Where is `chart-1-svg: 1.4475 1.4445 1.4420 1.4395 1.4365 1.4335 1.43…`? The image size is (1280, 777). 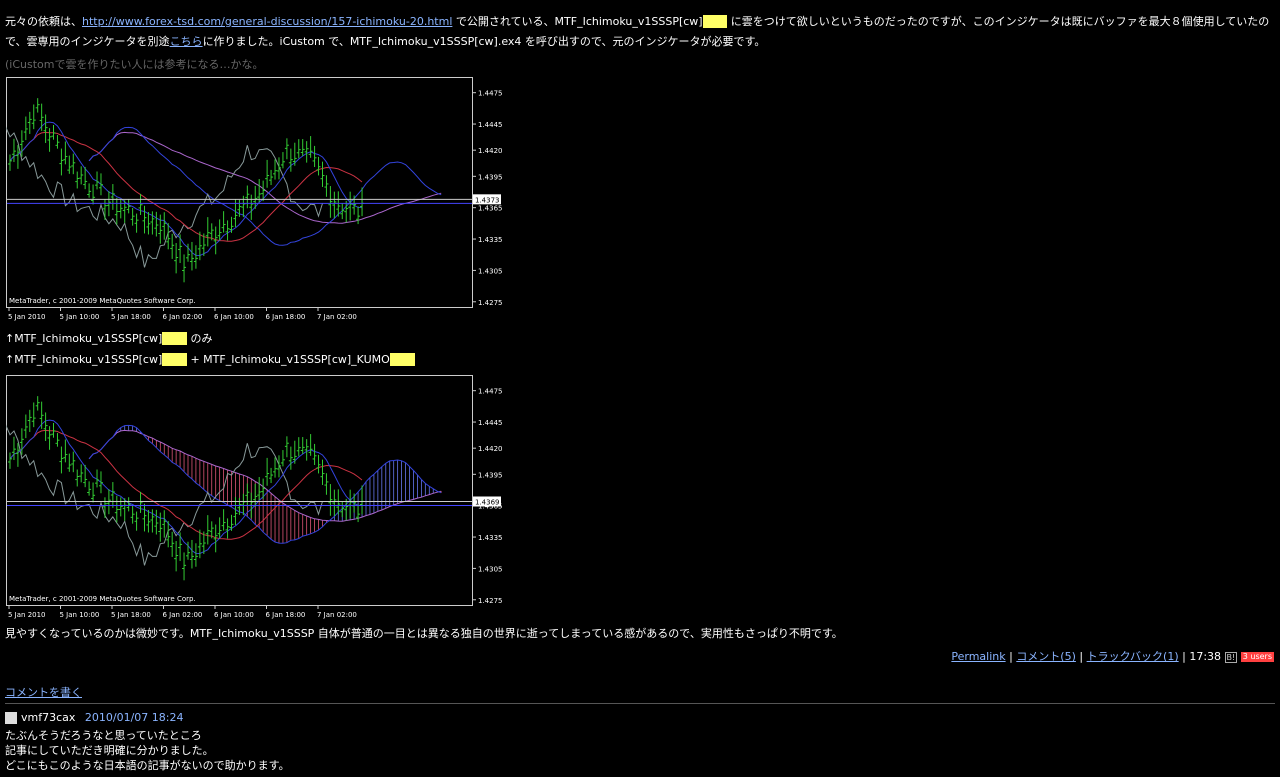 chart-1-svg: 1.4475 1.4445 1.4420 1.4395 1.4365 1.4335 1.43… is located at coordinates (251, 199).